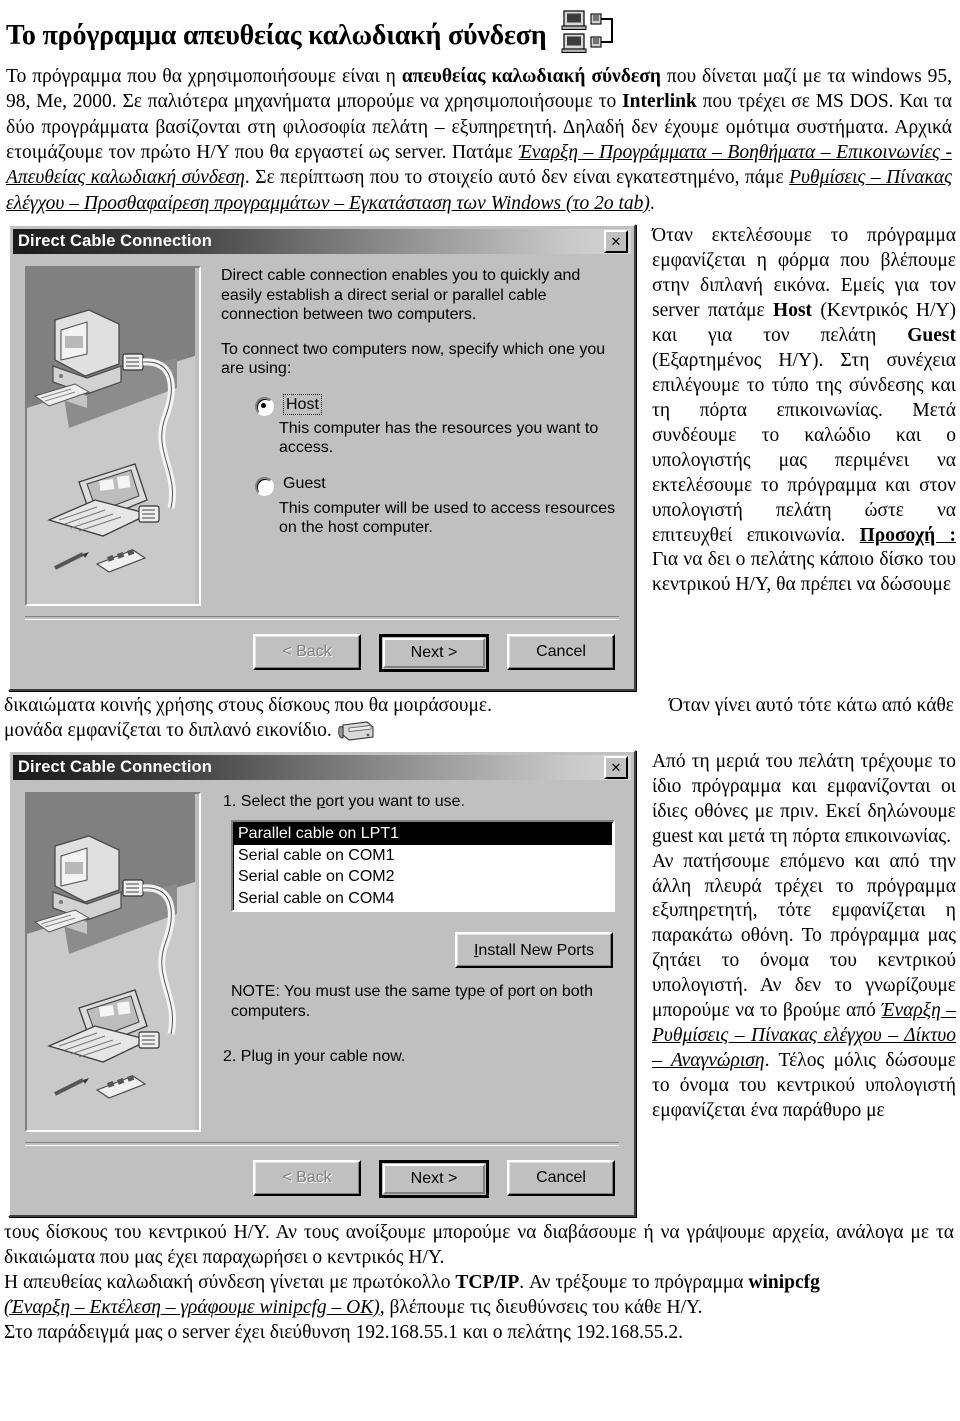 Image resolution: width=960 pixels, height=1421 pixels. What do you see at coordinates (784, 1282) in the screenshot?
I see `winipcfg-bold: winipcfg` at bounding box center [784, 1282].